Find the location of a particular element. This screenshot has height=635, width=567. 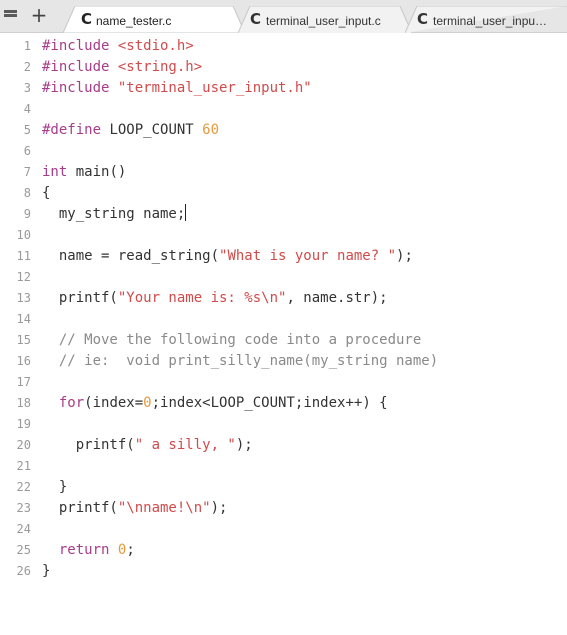

hamburger-menu-icon is located at coordinates (10, 15).